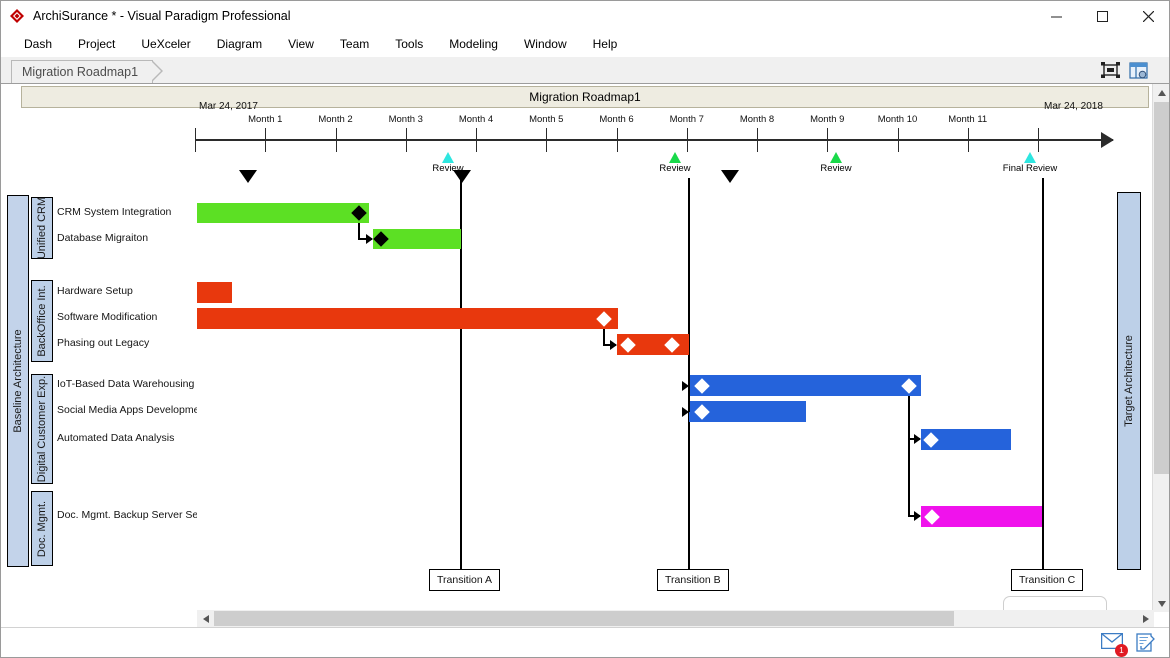  Describe the element at coordinates (473, 44) in the screenshot. I see `menu-item-modeling: Modeling` at that location.